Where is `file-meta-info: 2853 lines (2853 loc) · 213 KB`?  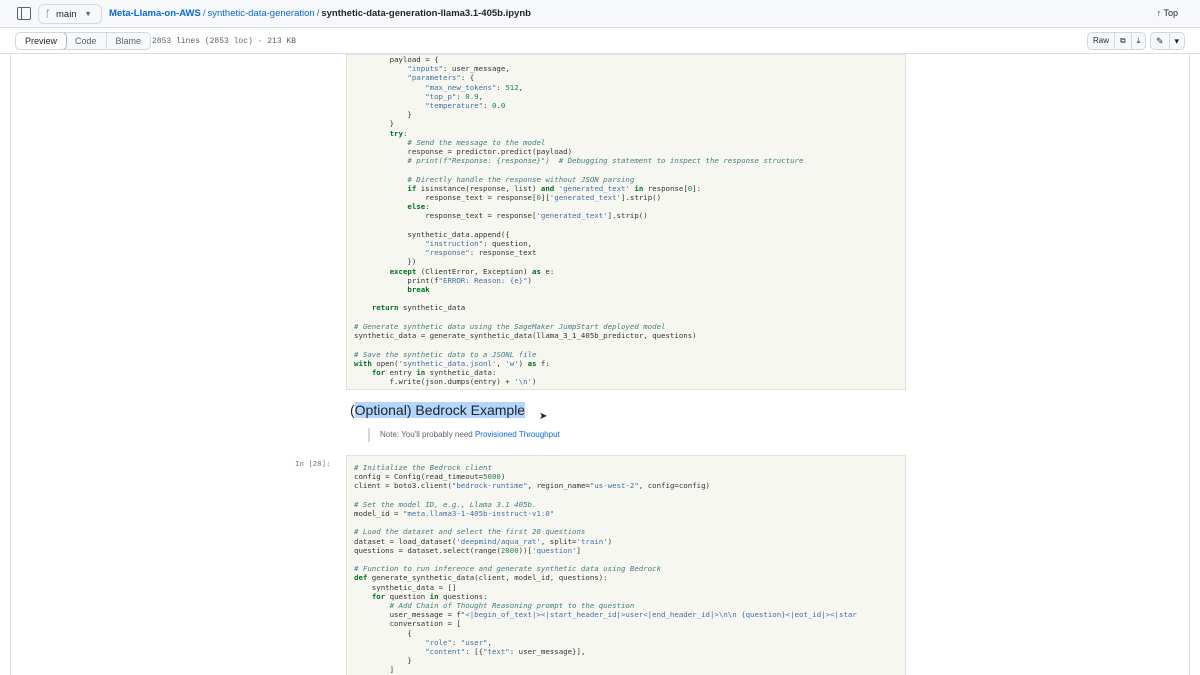
file-meta-info: 2853 lines (2853 loc) · 213 KB is located at coordinates (224, 41).